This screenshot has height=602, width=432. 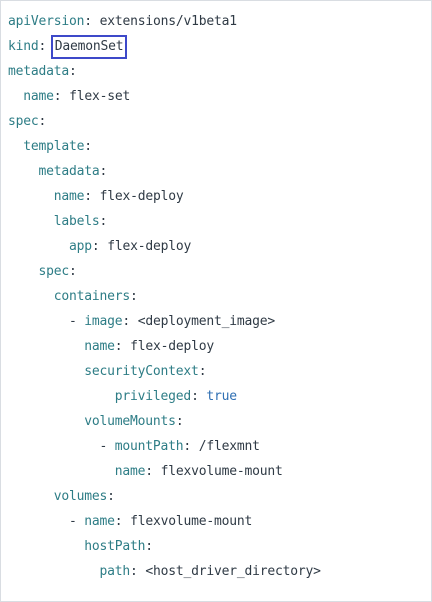 What do you see at coordinates (164, 96) in the screenshot?
I see `yaml-line: name: flex-set` at bounding box center [164, 96].